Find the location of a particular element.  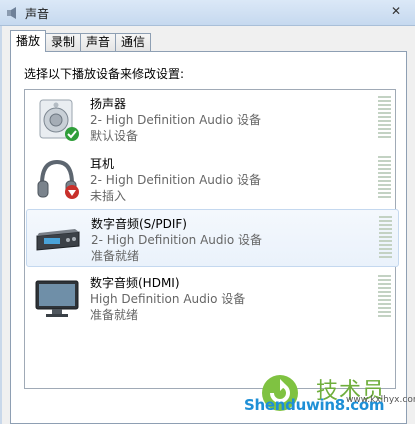

tab-playback: 播放 is located at coordinates (28, 41).